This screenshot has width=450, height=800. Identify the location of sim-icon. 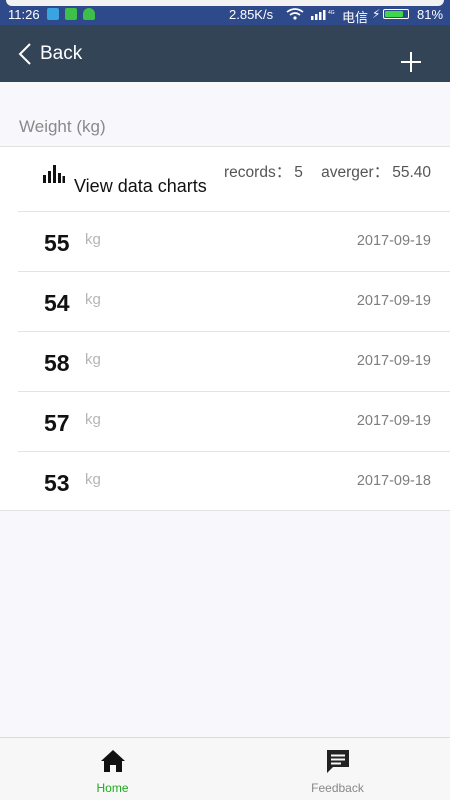
(71, 14).